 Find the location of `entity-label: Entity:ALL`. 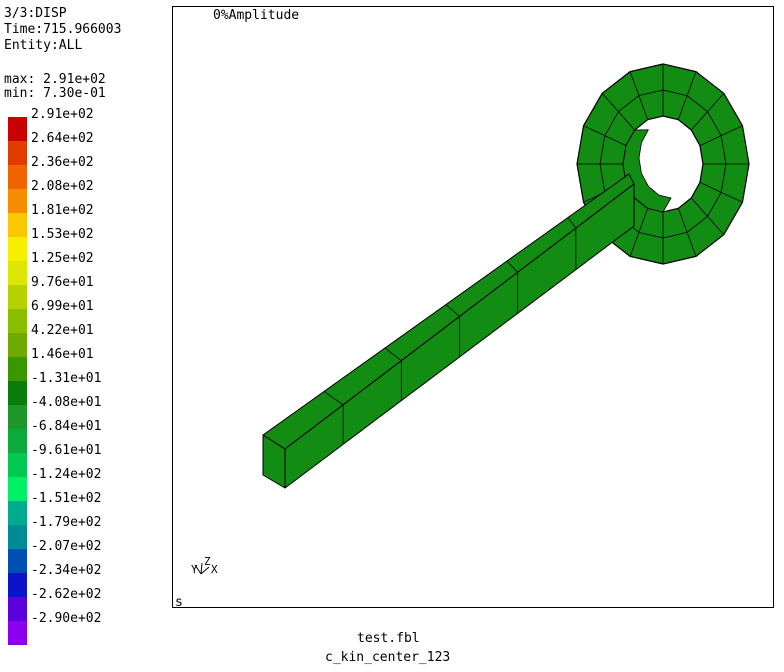

entity-label: Entity:ALL is located at coordinates (43, 45).